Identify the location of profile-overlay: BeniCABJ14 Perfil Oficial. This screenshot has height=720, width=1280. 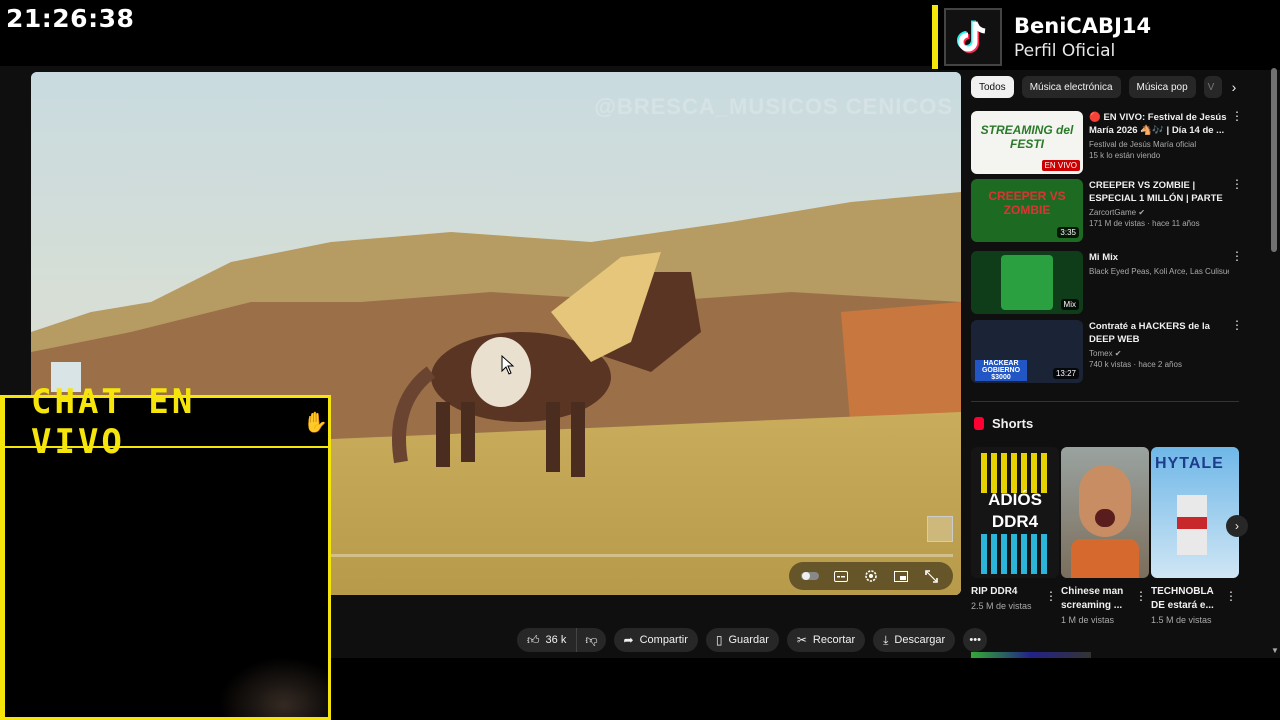
(1106, 37).